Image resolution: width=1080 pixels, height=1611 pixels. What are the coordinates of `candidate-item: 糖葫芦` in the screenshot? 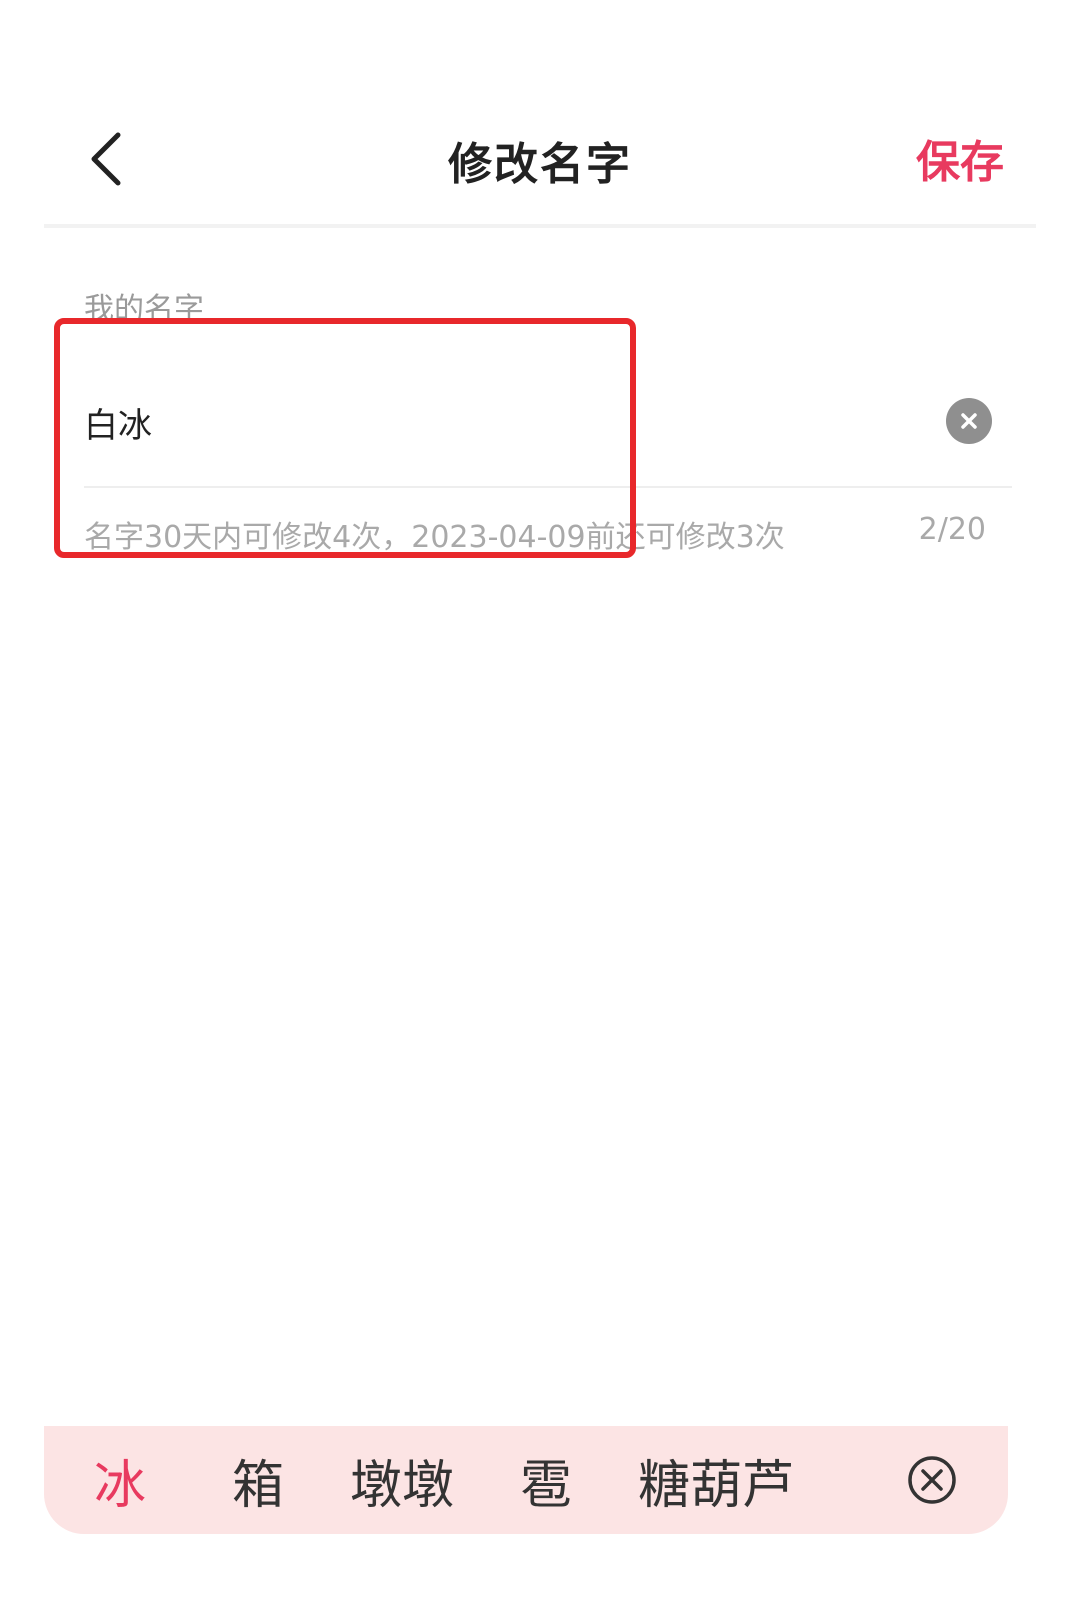 It's located at (716, 1480).